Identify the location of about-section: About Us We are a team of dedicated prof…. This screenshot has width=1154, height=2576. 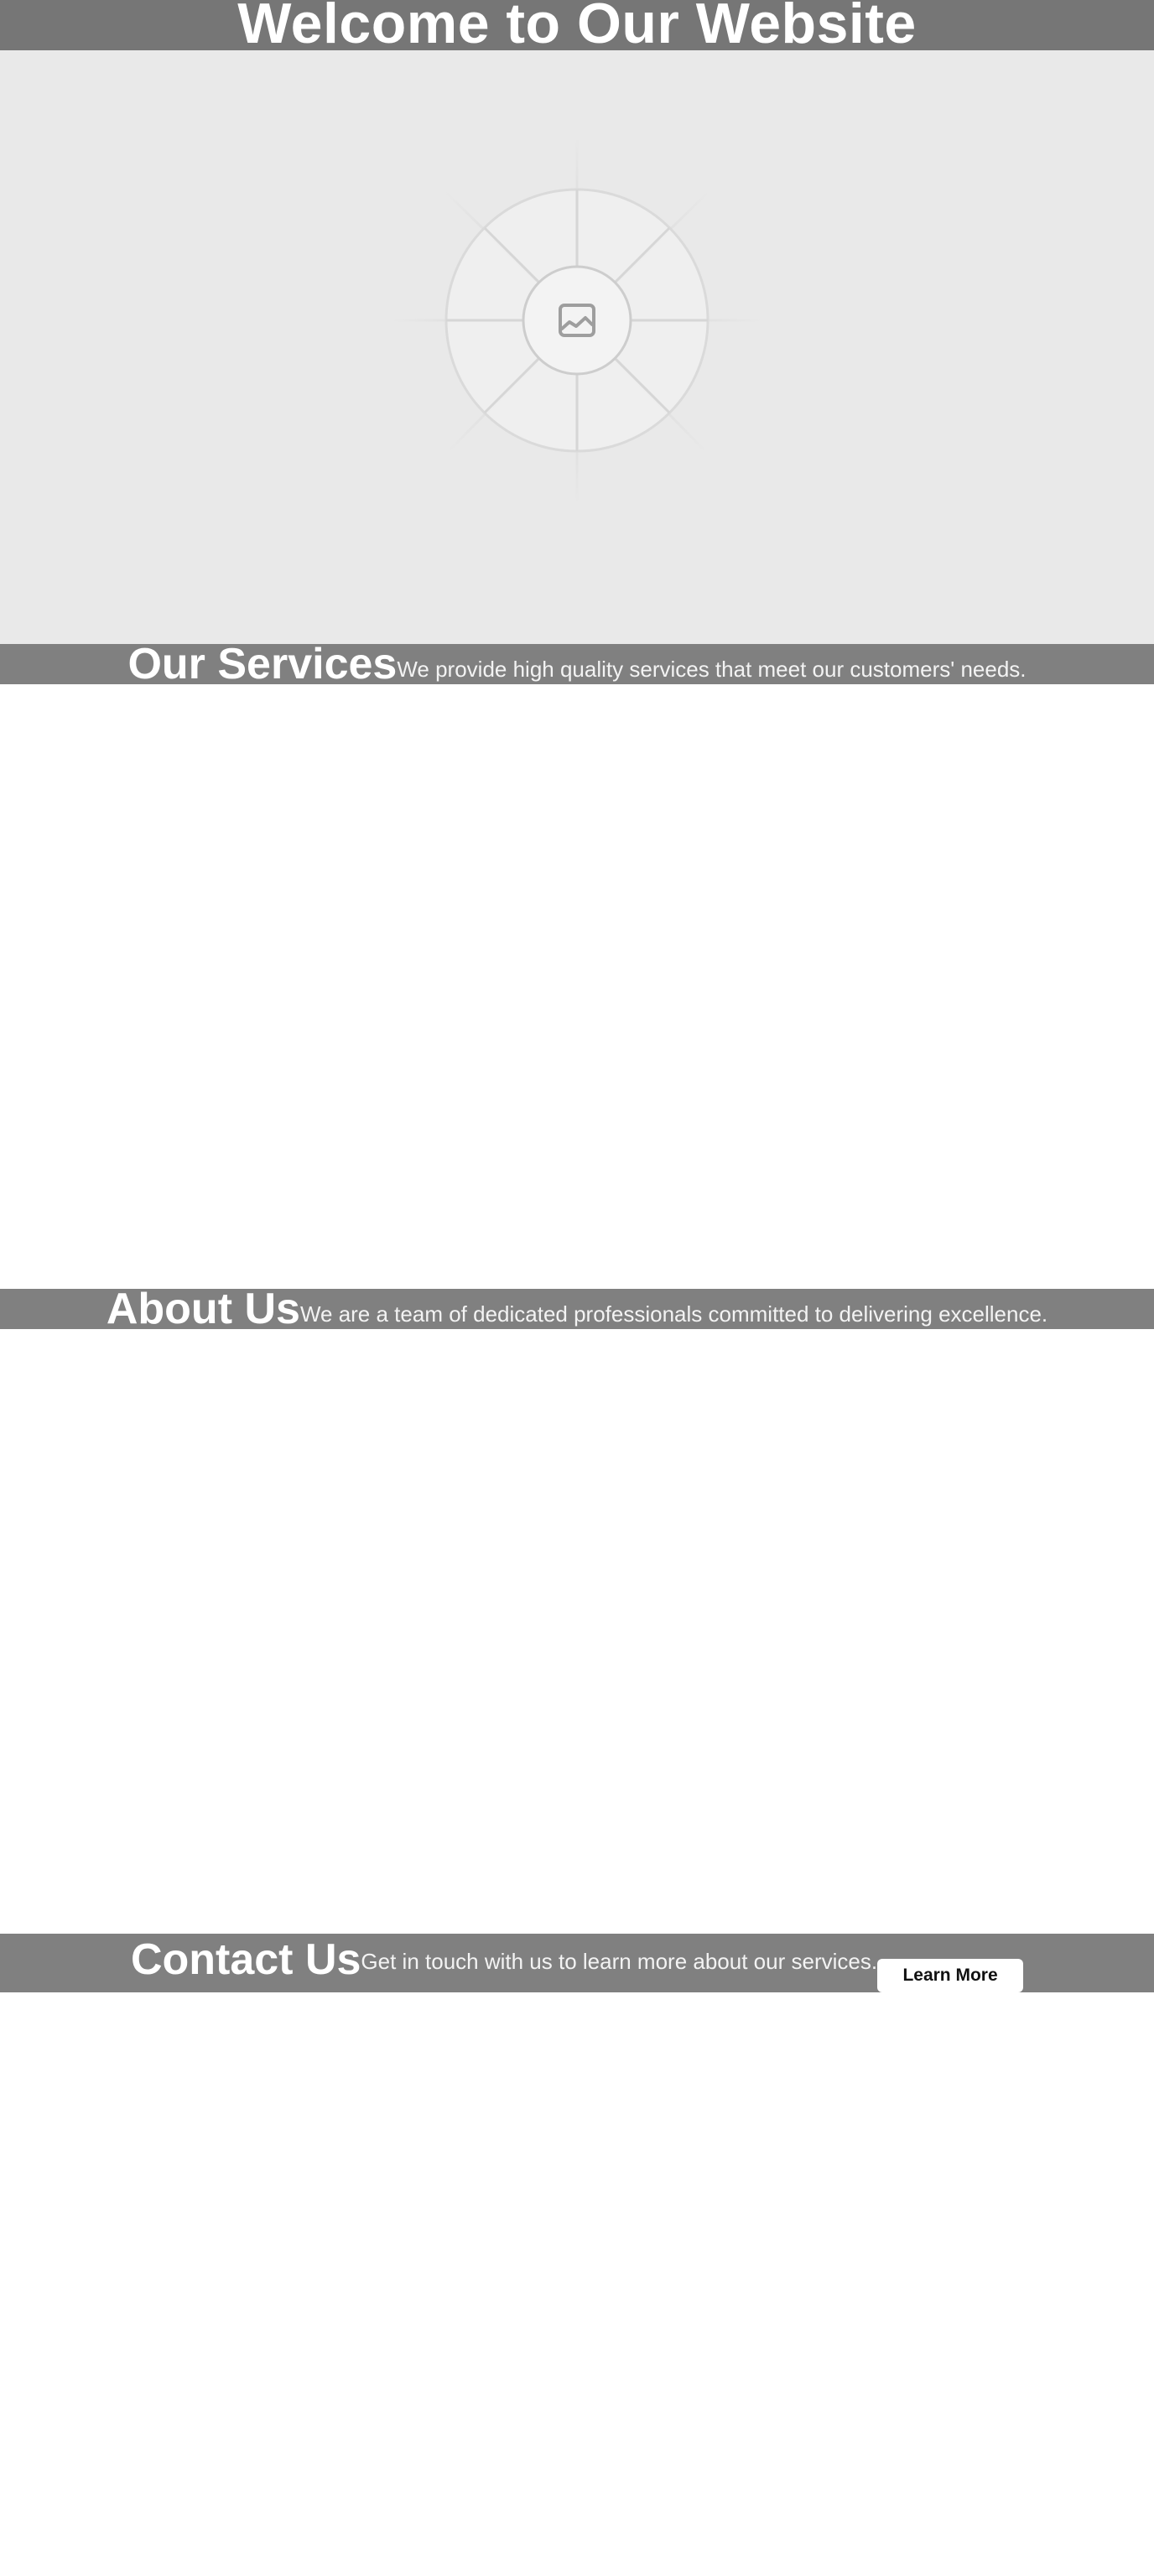
(577, 1309).